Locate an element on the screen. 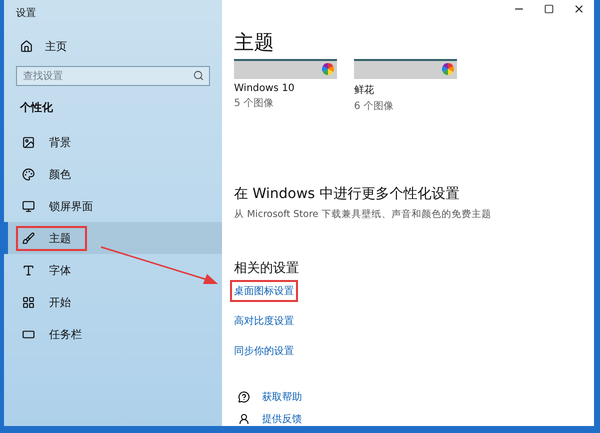 The width and height of the screenshot is (600, 433). section-heading: 个性化 is located at coordinates (36, 108).